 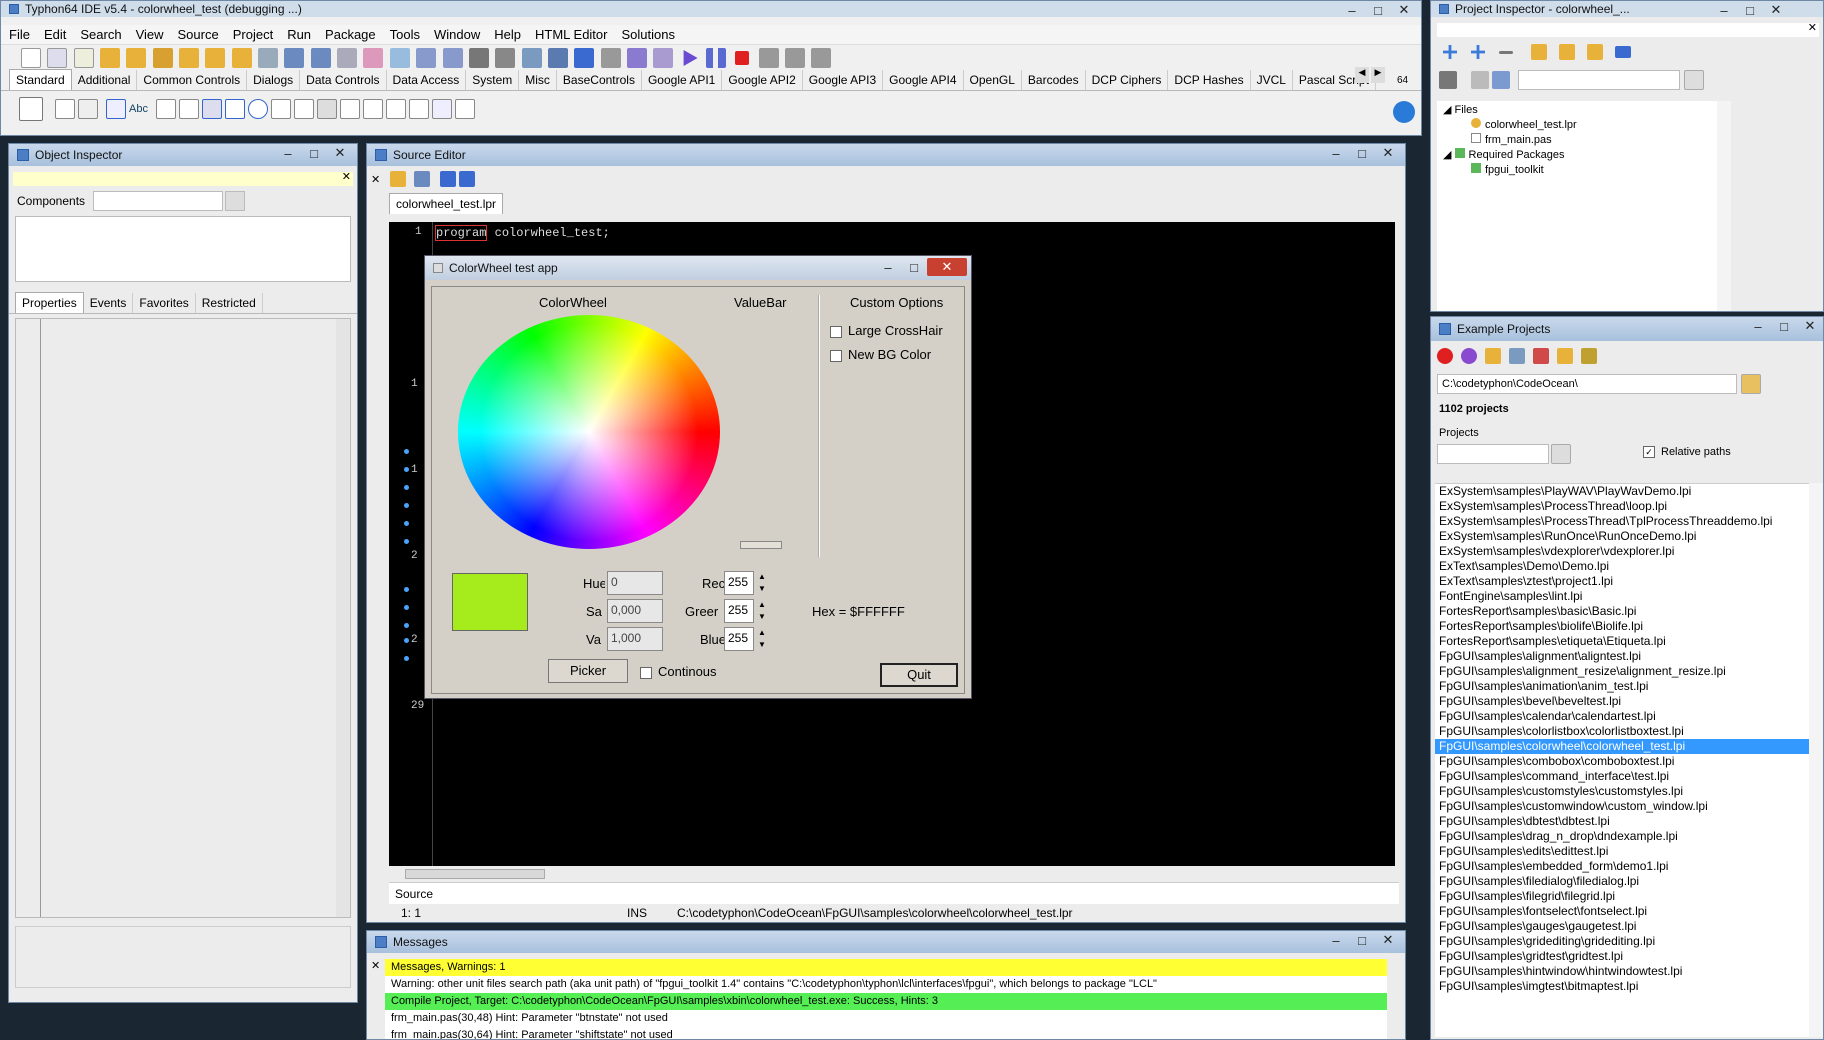 I want to click on frame-icon, so click(x=441, y=108).